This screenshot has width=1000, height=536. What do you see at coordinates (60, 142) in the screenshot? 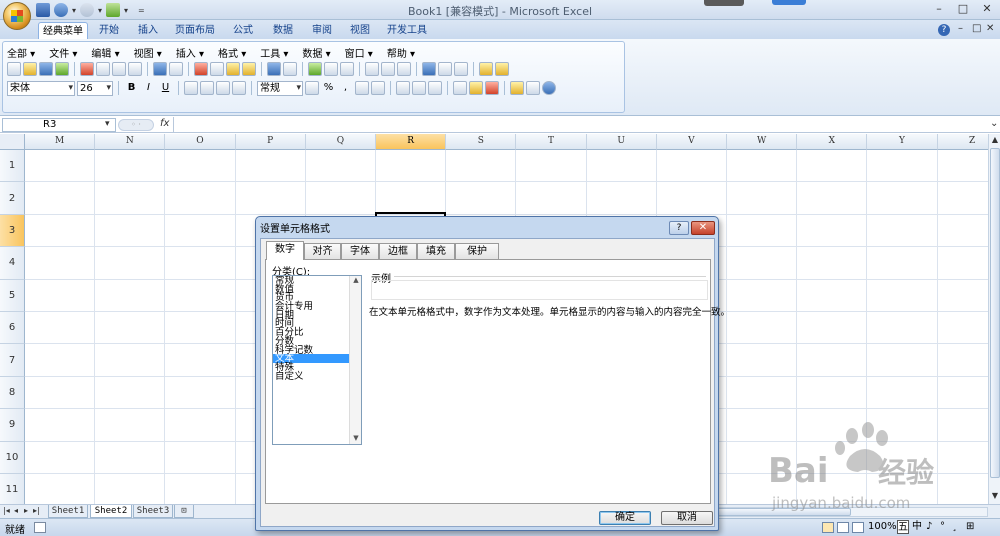
I see `column-header-m: M` at bounding box center [60, 142].